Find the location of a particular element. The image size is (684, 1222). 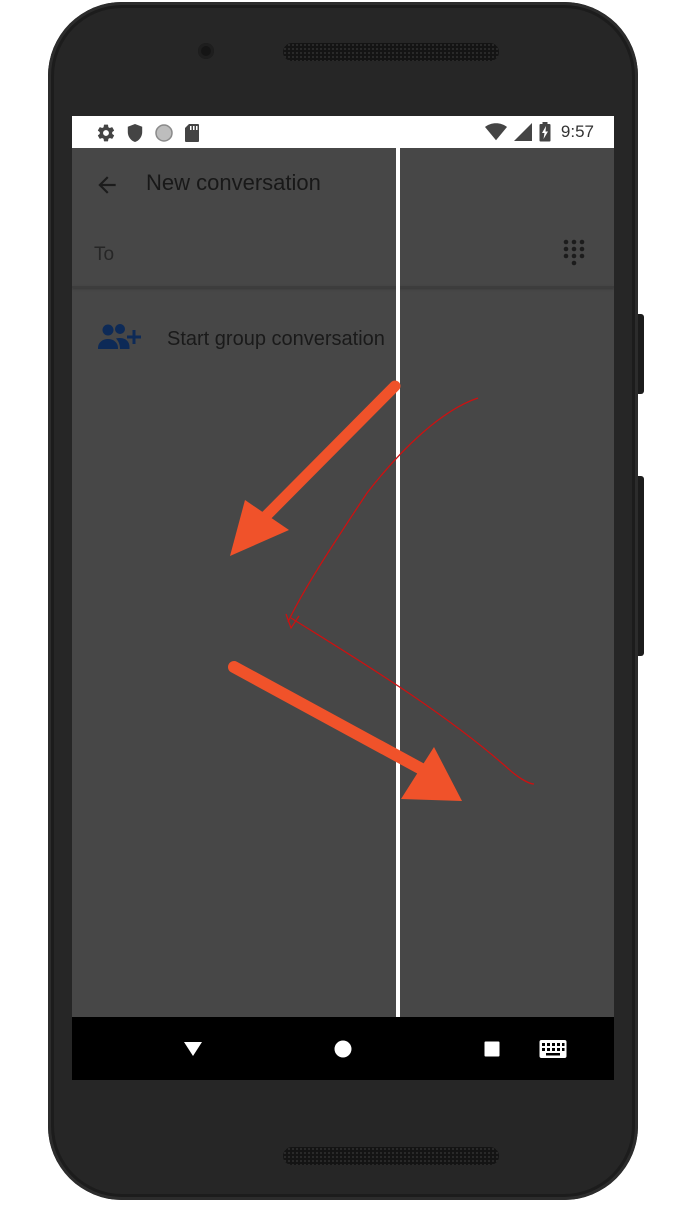

power-button is located at coordinates (641, 354).